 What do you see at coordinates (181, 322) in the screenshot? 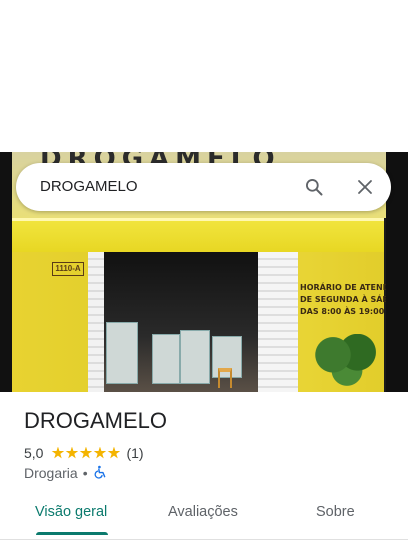
I see `store-interior` at bounding box center [181, 322].